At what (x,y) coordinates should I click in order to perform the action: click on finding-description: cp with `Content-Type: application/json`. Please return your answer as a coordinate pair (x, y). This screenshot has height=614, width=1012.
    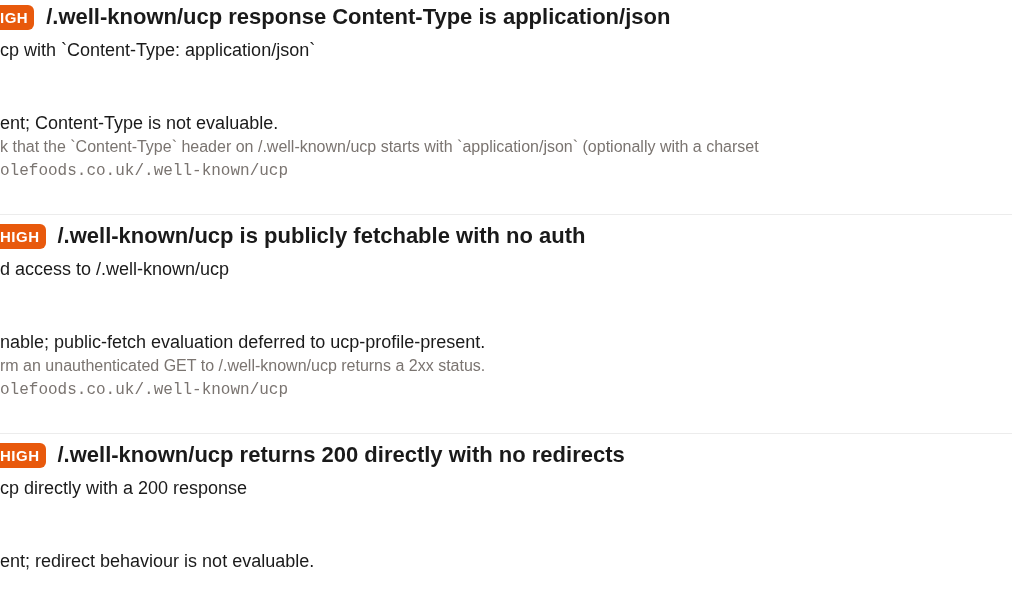
    Looking at the image, I should click on (158, 50).